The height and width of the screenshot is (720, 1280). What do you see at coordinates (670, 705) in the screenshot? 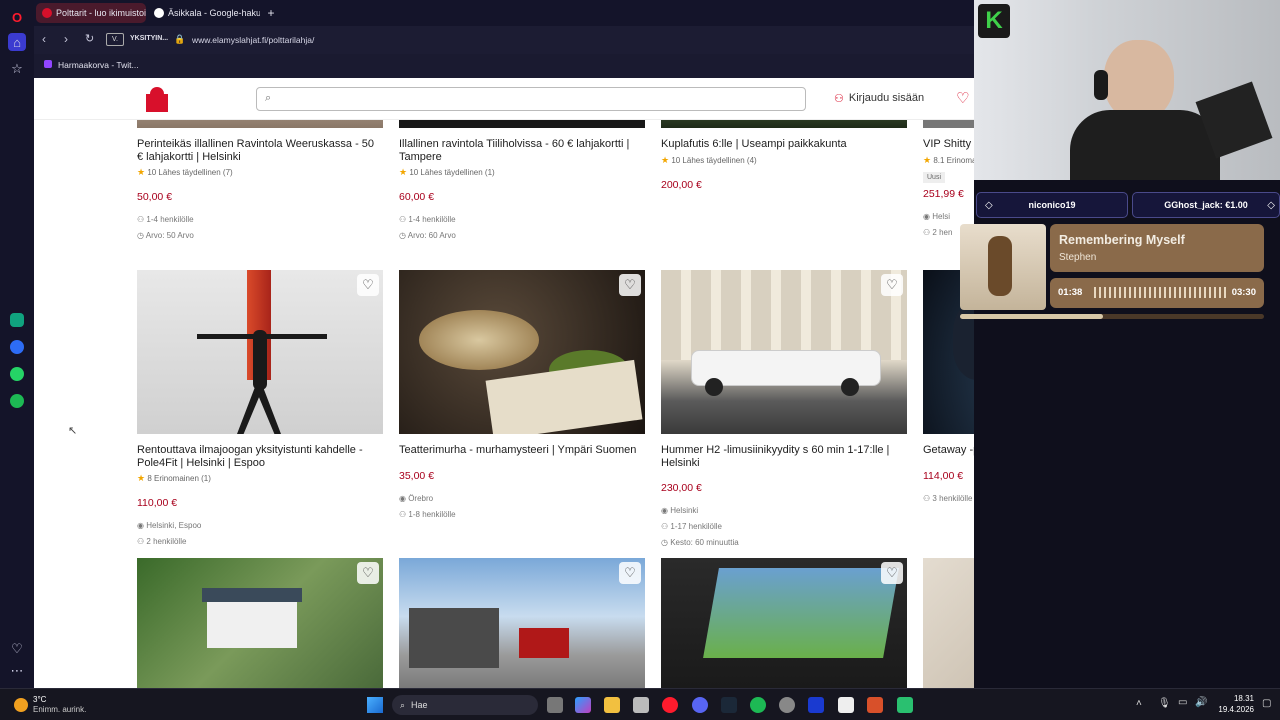
I see `opera-icon` at bounding box center [670, 705].